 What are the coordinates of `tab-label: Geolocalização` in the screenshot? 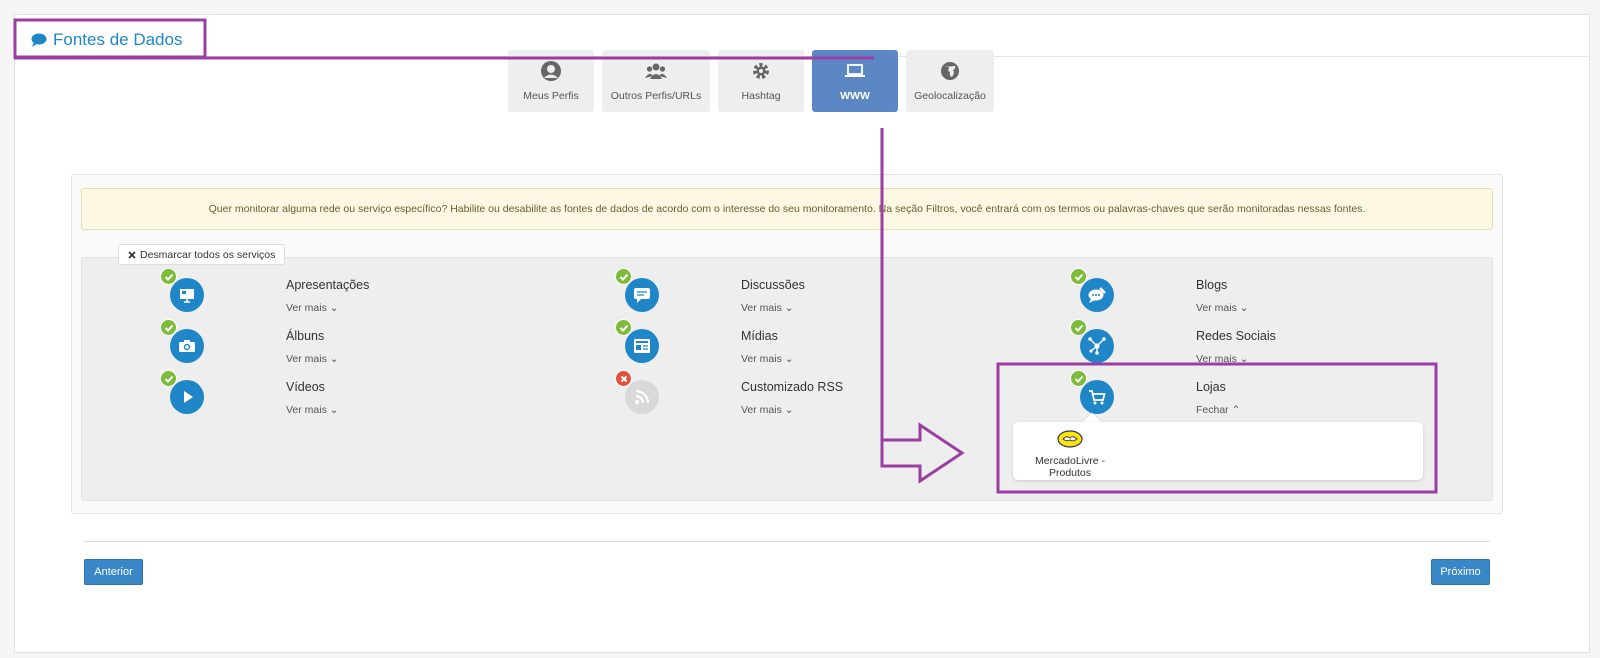 It's located at (950, 96).